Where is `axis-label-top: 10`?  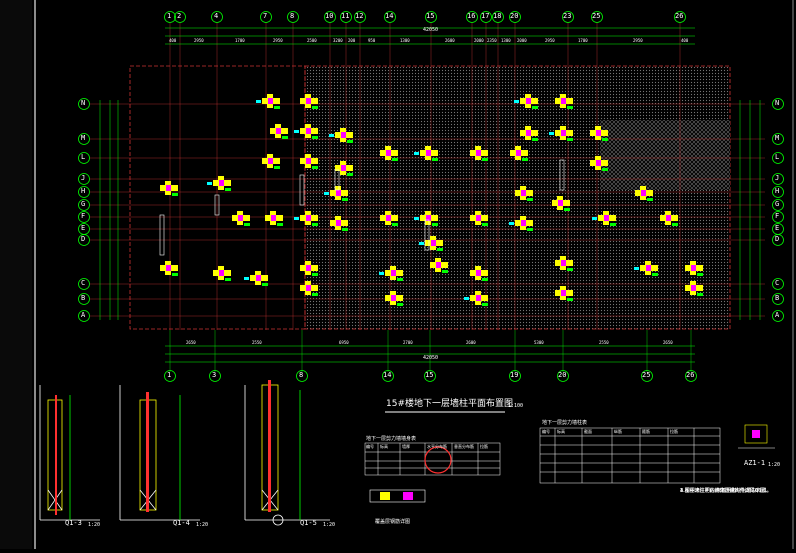
axis-label-top: 10 is located at coordinates (329, 16).